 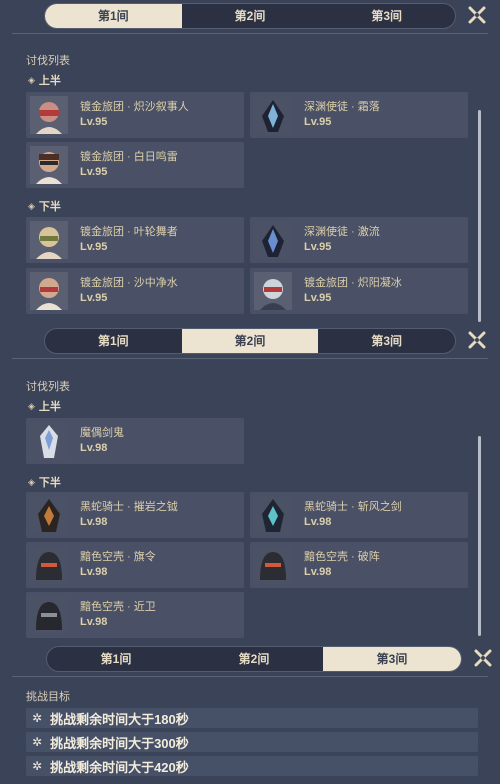 I want to click on enemy-card: 镀金旅团 · 炽沙叙事人 Lv.95, so click(x=135, y=115).